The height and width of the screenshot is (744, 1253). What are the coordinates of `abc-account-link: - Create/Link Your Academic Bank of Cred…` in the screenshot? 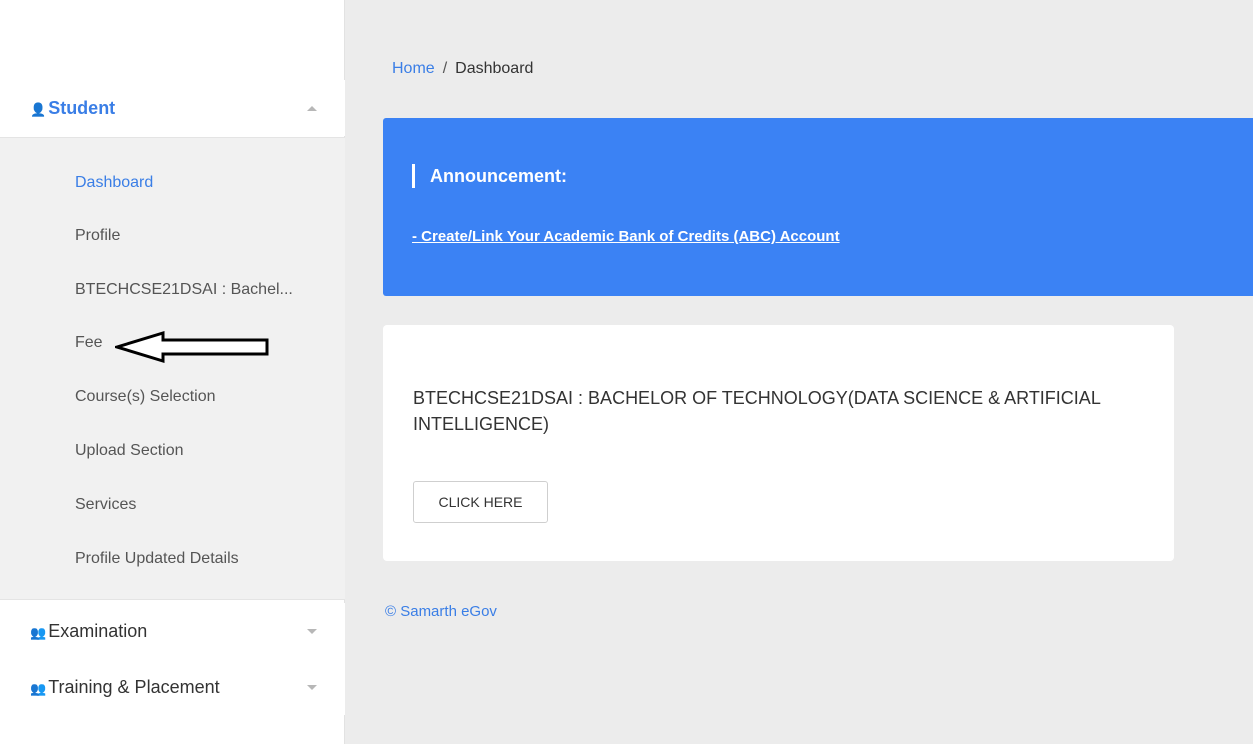 It's located at (626, 236).